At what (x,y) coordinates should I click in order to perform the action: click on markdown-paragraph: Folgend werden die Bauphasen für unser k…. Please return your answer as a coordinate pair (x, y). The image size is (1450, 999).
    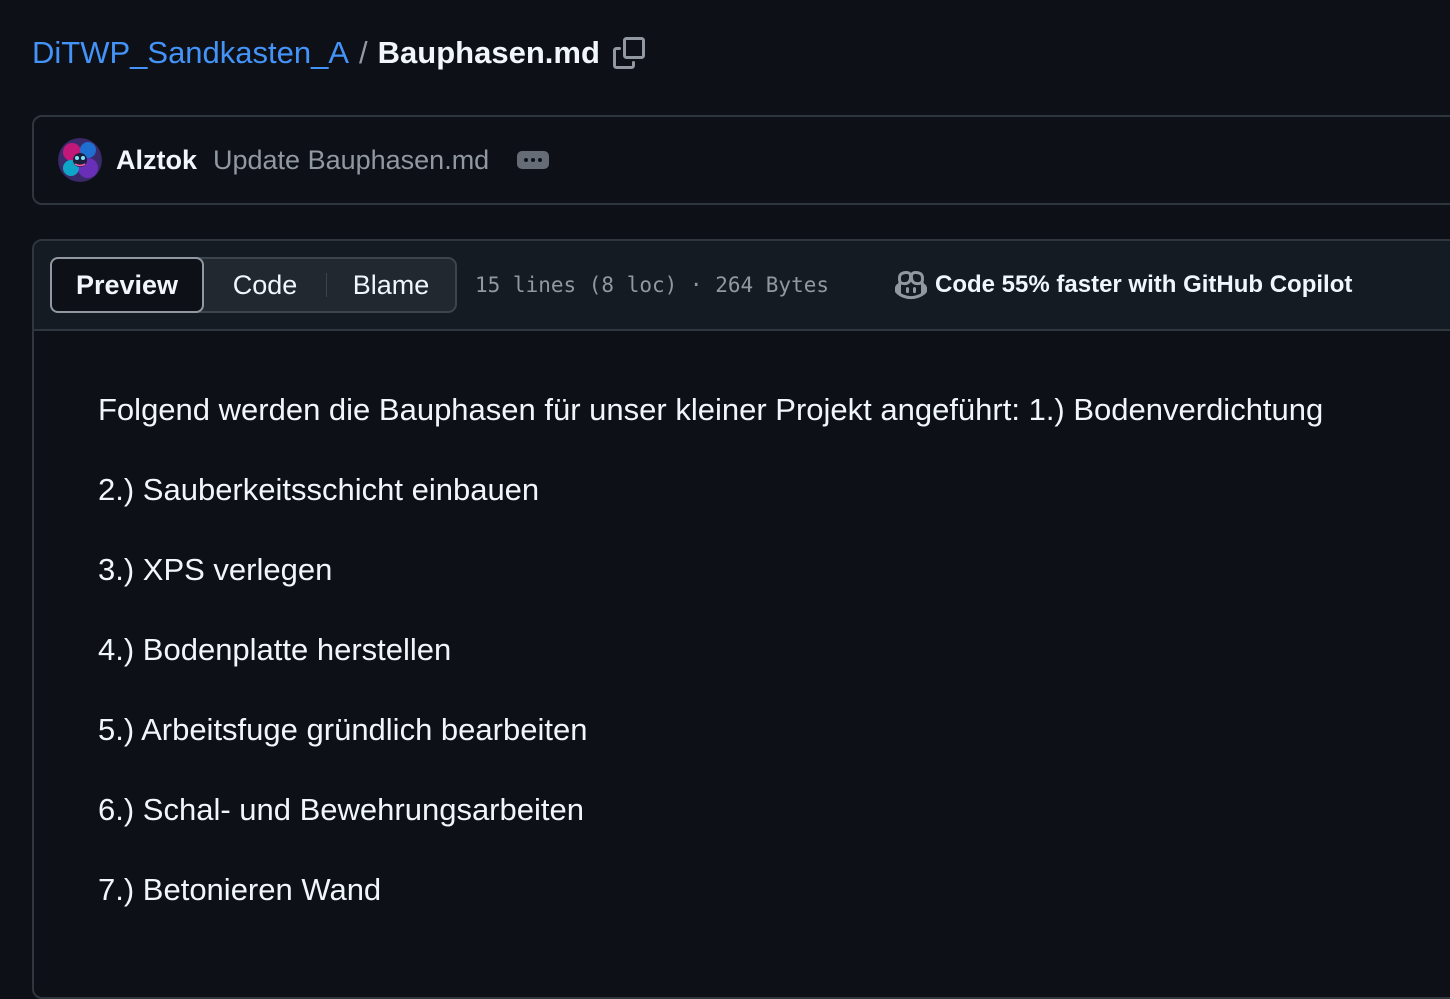
    Looking at the image, I should click on (711, 409).